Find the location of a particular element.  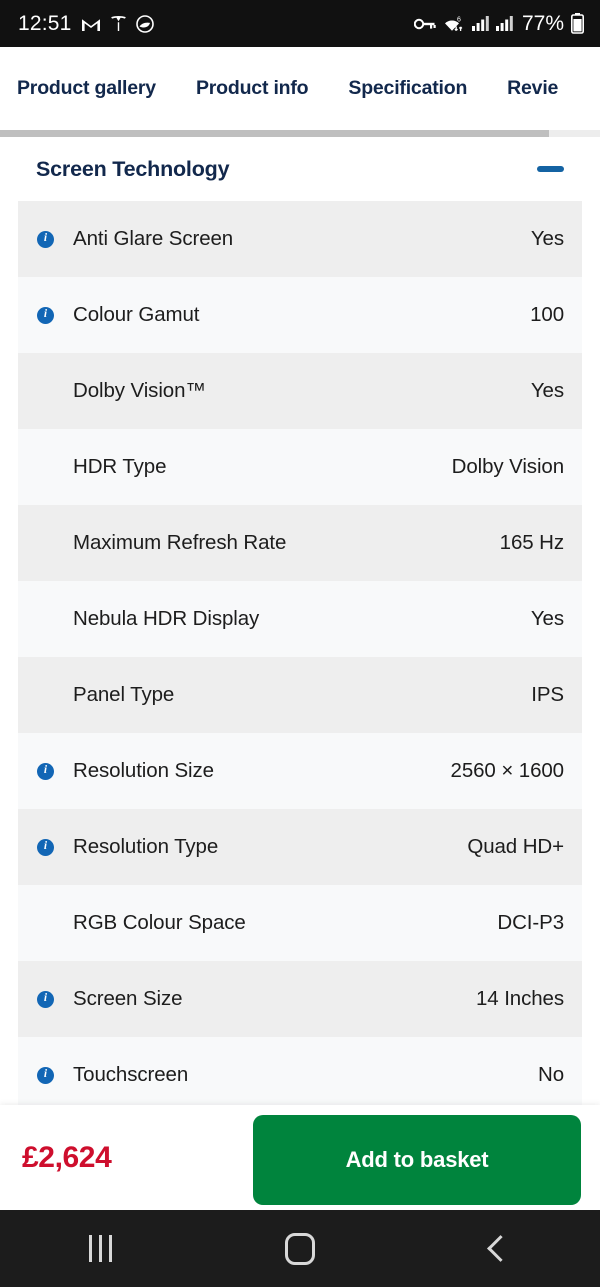

section-header-screen-technology: Screen Technology is located at coordinates (300, 169).